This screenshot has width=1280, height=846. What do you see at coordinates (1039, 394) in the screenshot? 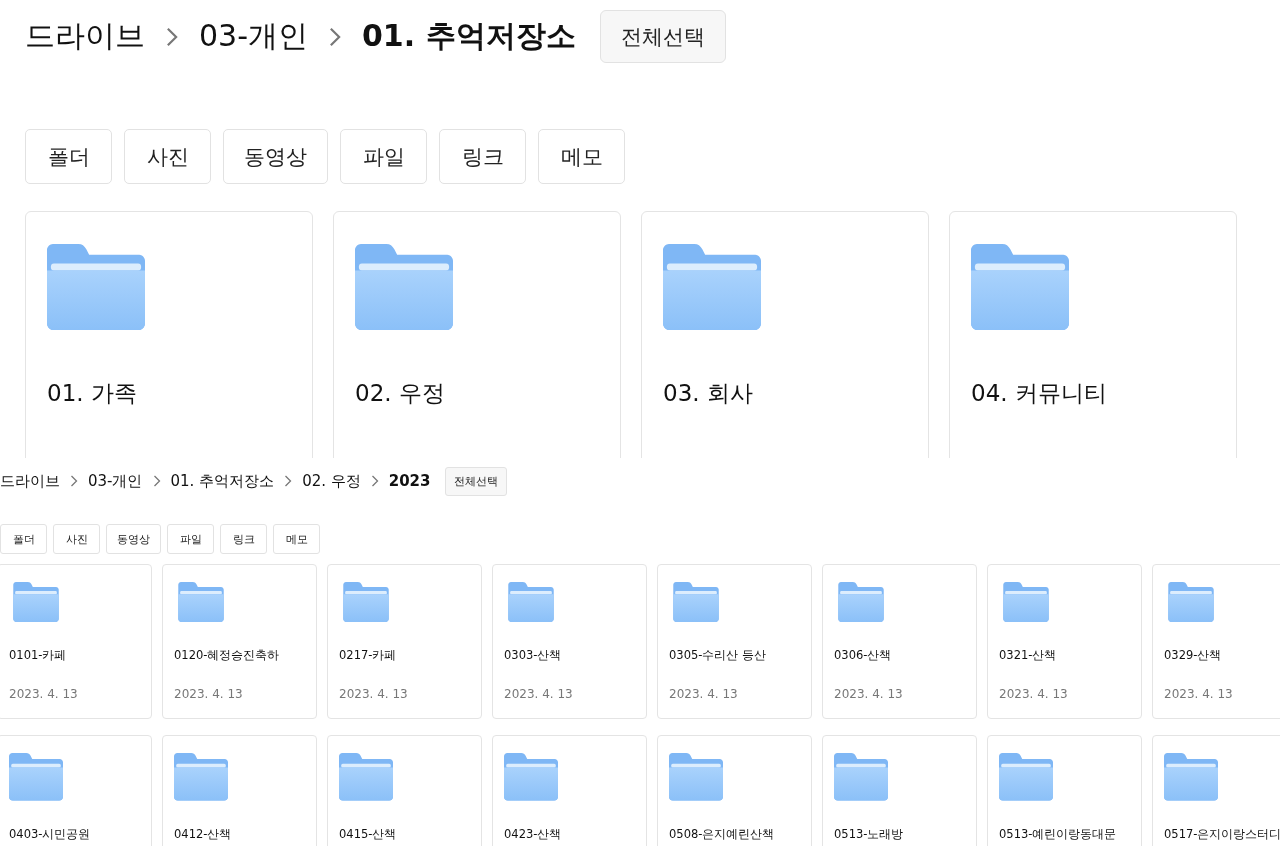
I see `folder-name: 04. 커뮤니티` at bounding box center [1039, 394].